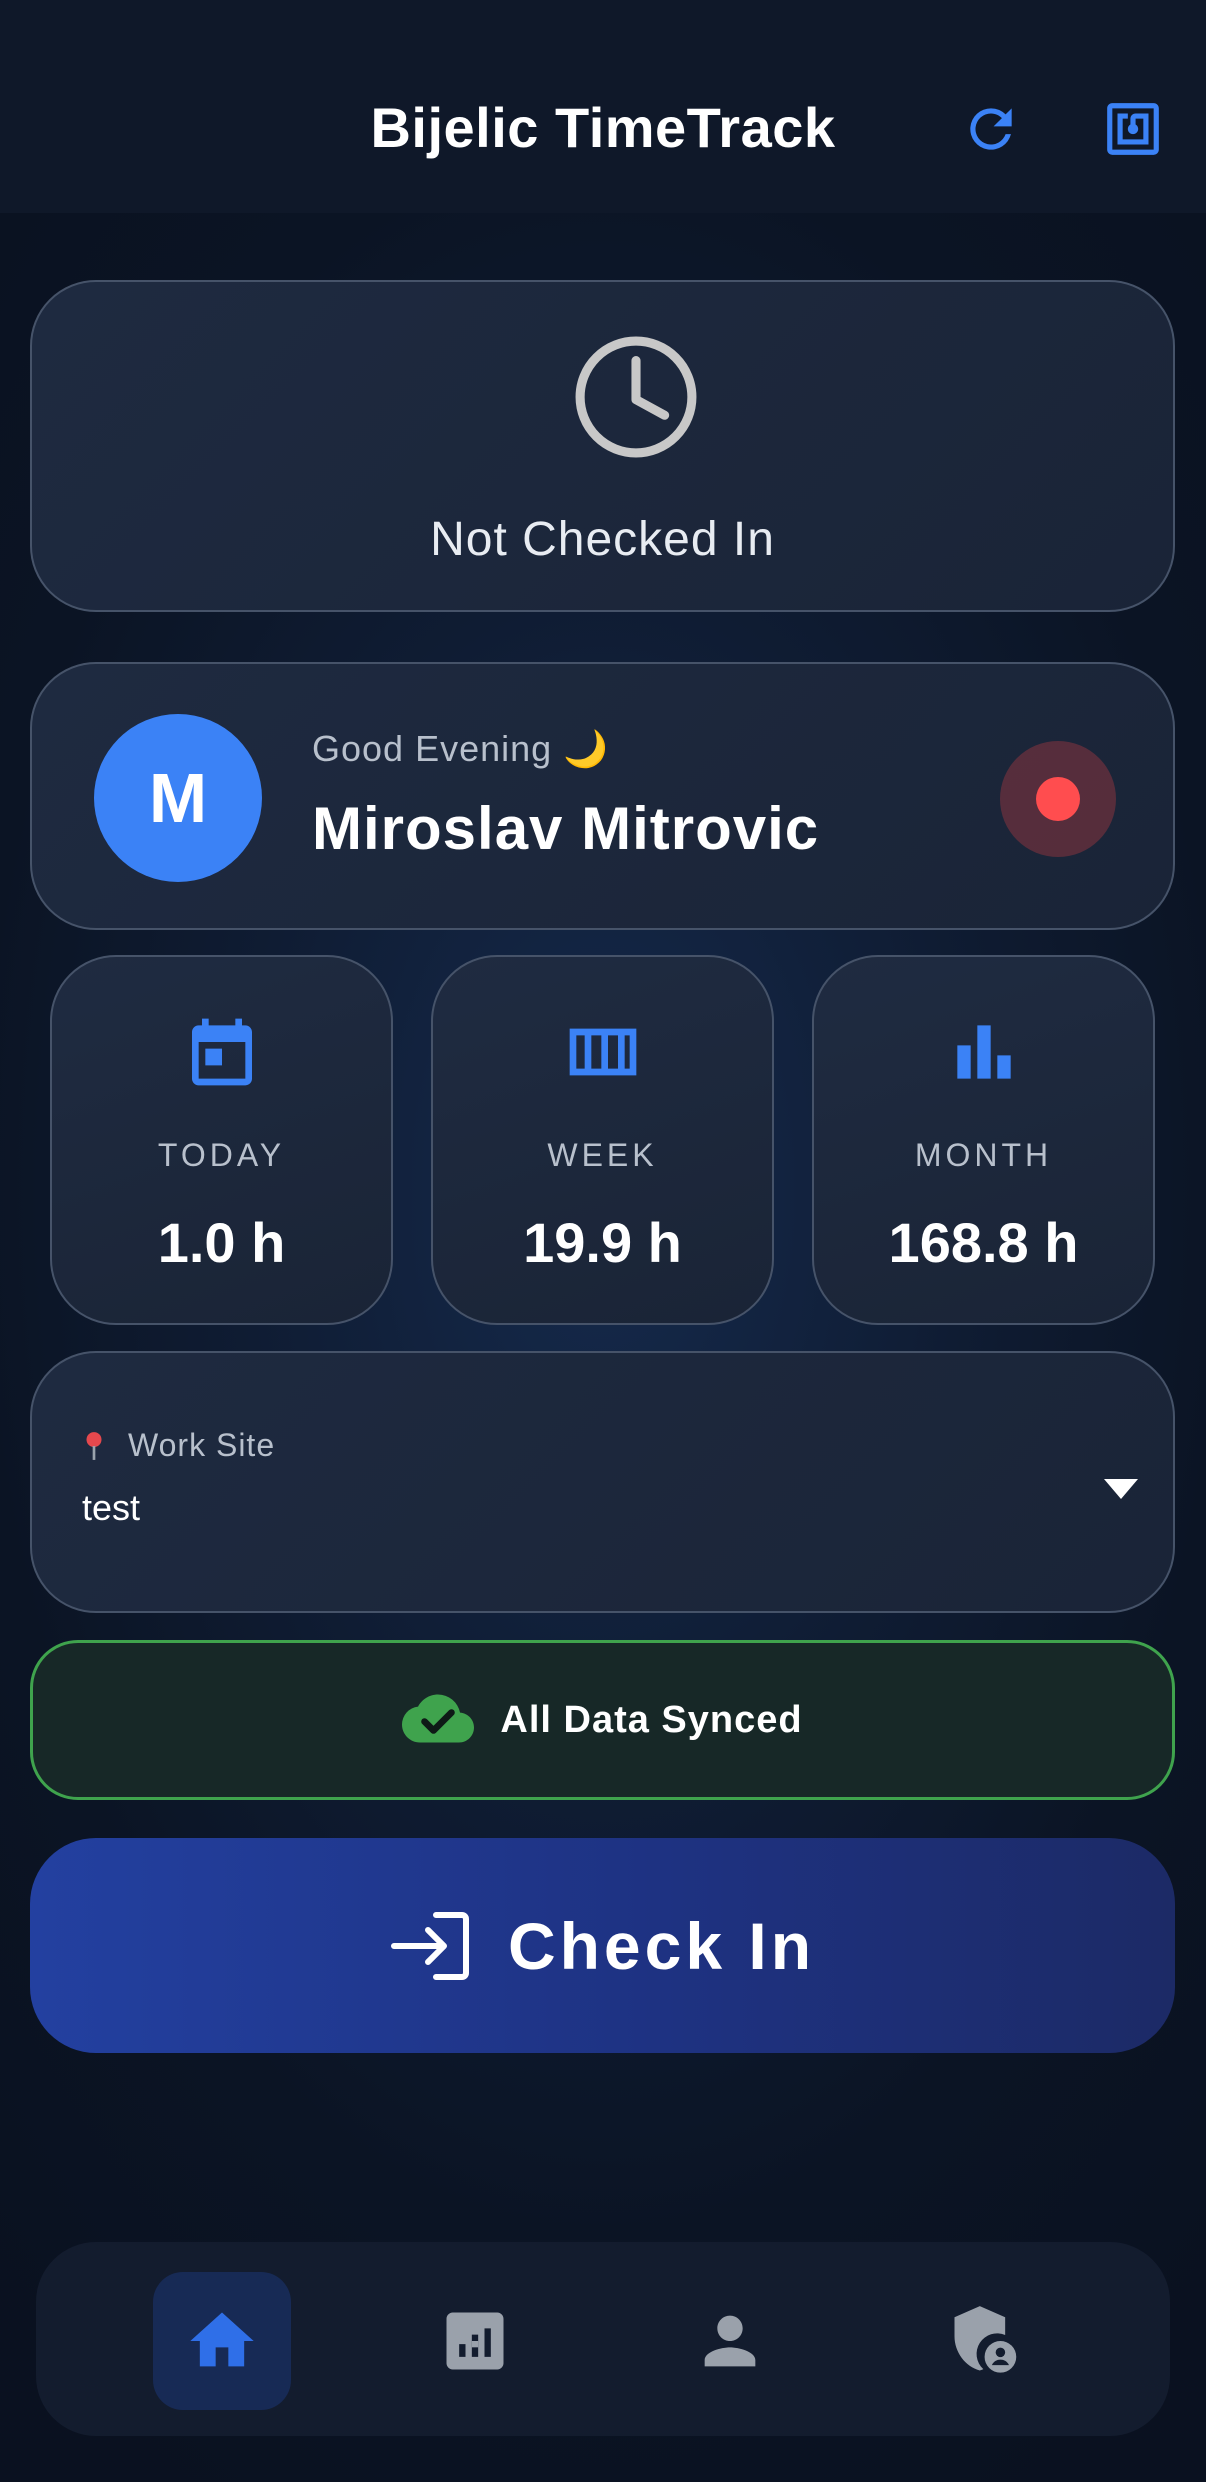  What do you see at coordinates (178, 798) in the screenshot?
I see `avatar: M` at bounding box center [178, 798].